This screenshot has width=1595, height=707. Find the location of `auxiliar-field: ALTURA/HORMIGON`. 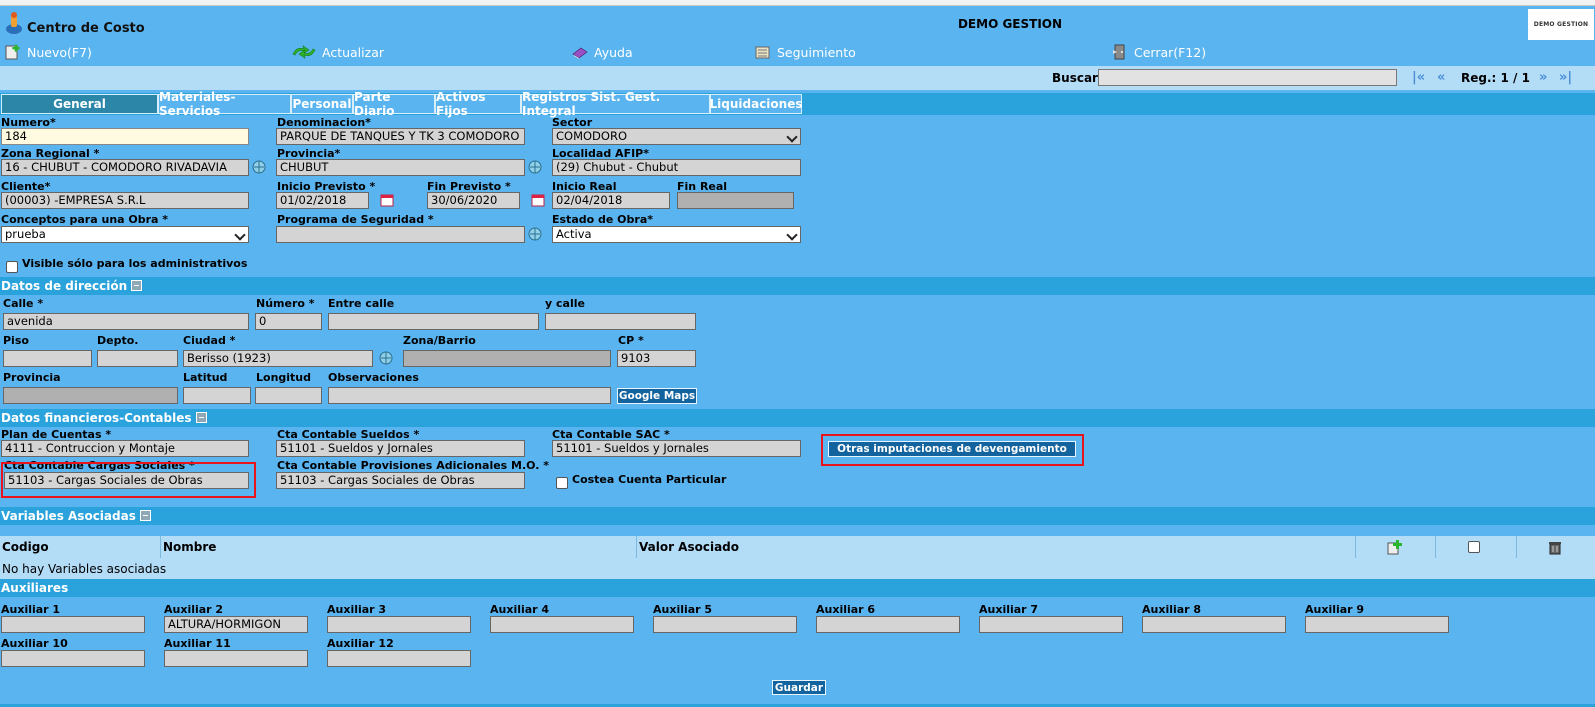

auxiliar-field: ALTURA/HORMIGON is located at coordinates (236, 624).